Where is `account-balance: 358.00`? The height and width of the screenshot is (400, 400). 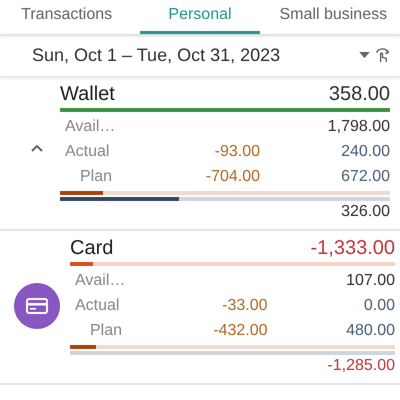 account-balance: 358.00 is located at coordinates (359, 94).